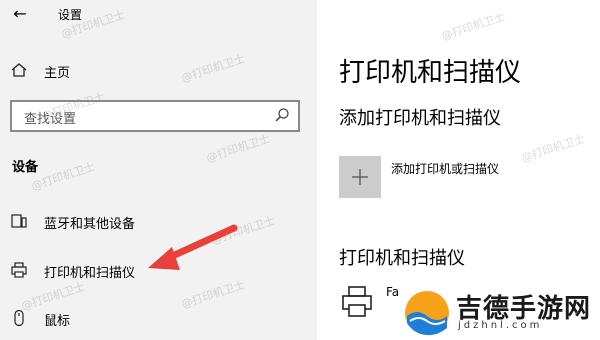  I want to click on printer-name: Fa, so click(392, 292).